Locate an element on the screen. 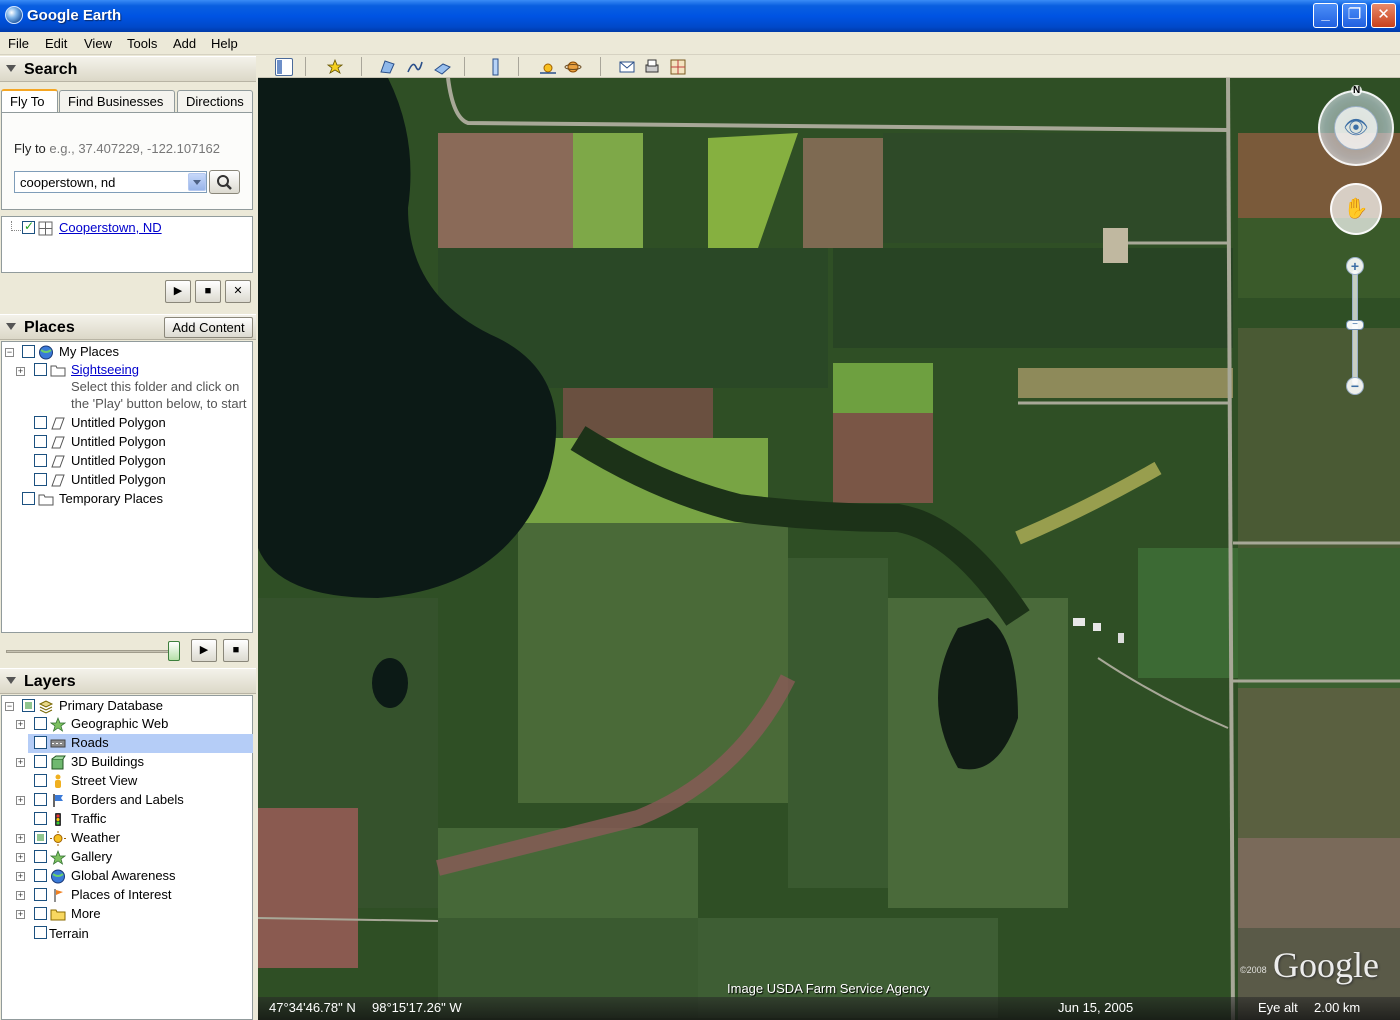  primary-database-checkbox is located at coordinates (28, 705).